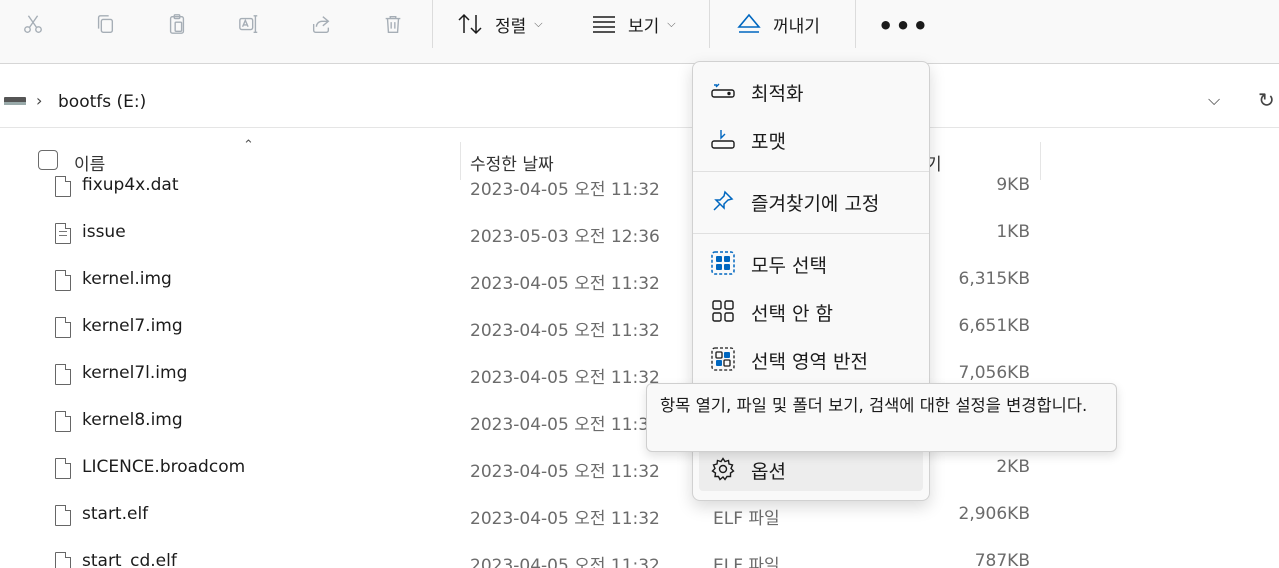  I want to click on chevron-right-icon: ›, so click(39, 100).